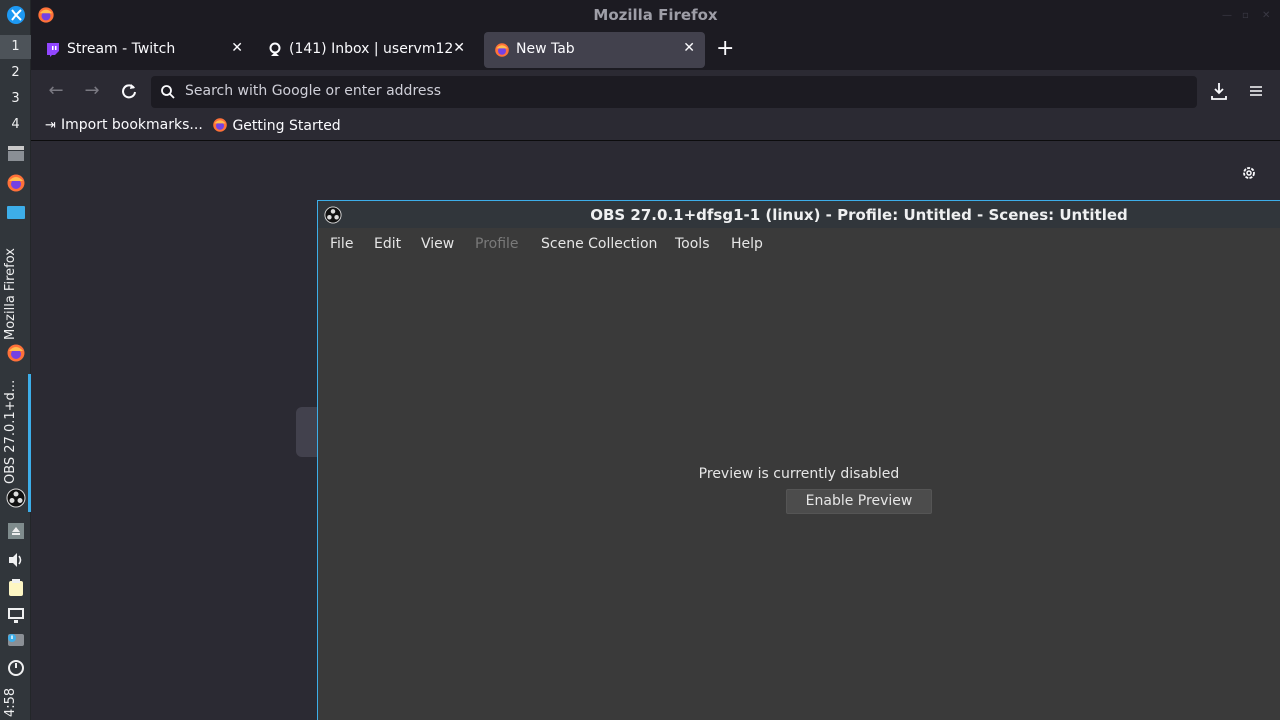  What do you see at coordinates (725, 48) in the screenshot?
I see `new-tab-button: +` at bounding box center [725, 48].